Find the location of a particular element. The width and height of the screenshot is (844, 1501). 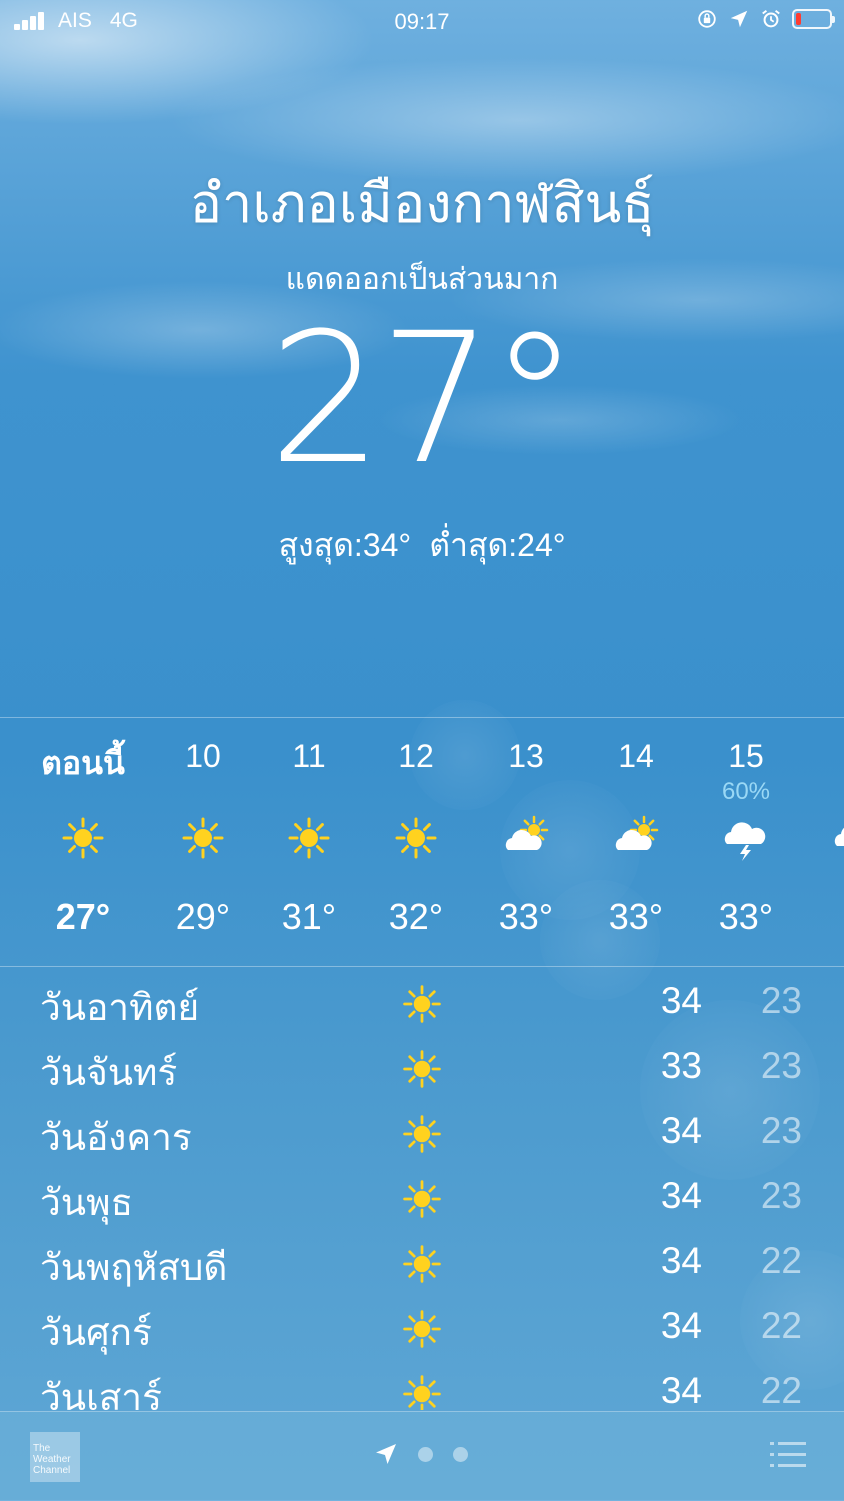

hour-label: 15 is located at coordinates (746, 756).